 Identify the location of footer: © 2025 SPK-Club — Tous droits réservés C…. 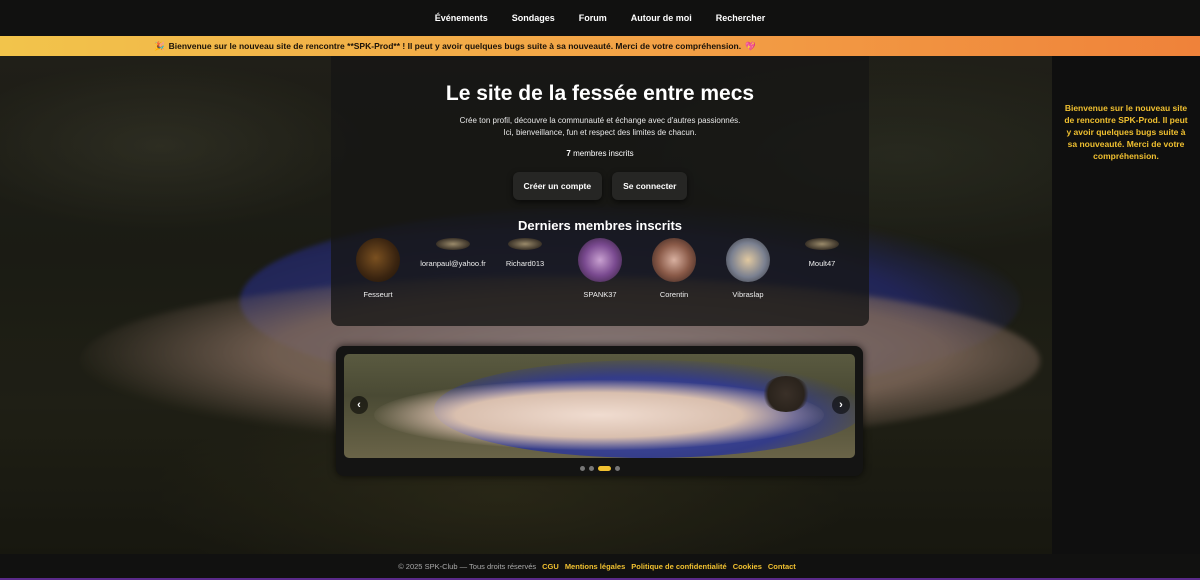
(600, 567).